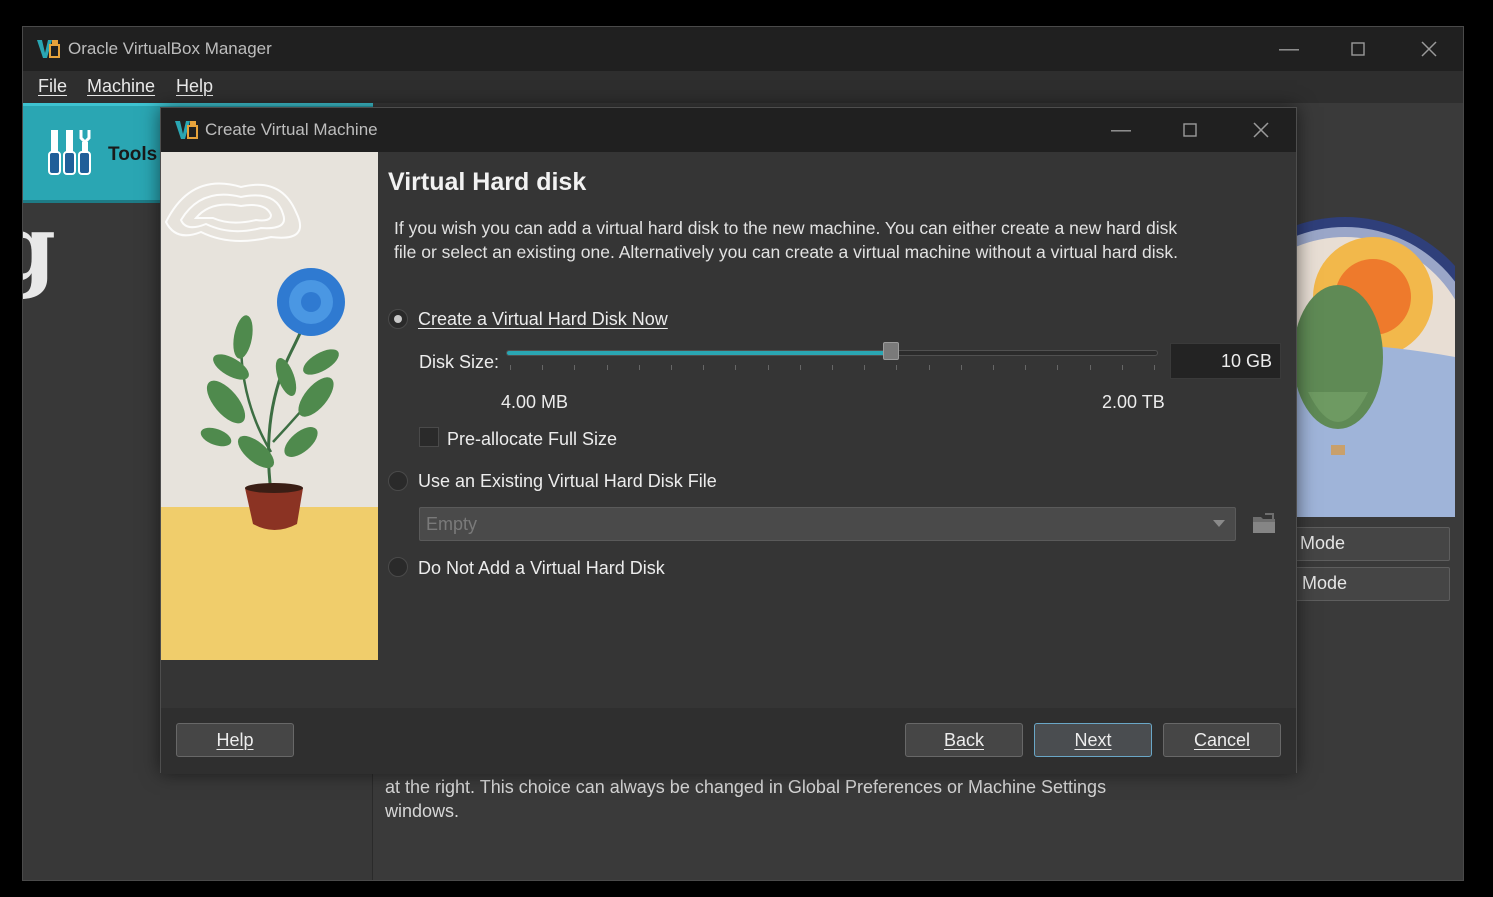 The width and height of the screenshot is (1493, 897). What do you see at coordinates (452, 524) in the screenshot?
I see `existing-disk-select-value: Empty` at bounding box center [452, 524].